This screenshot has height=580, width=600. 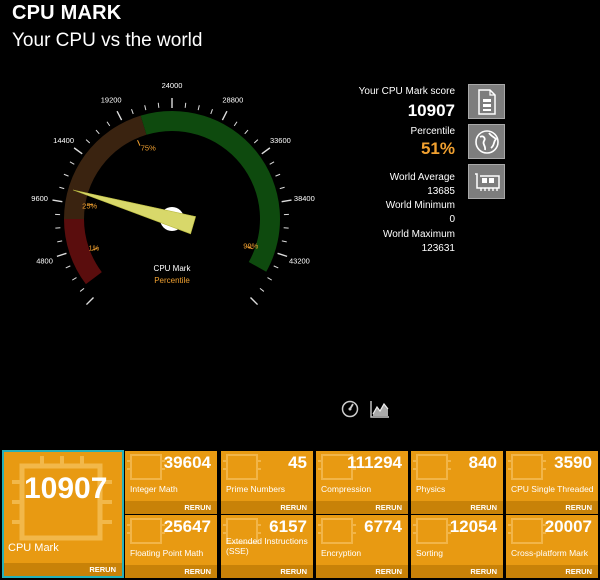 I want to click on gauge-zone-high, so click(x=210, y=191).